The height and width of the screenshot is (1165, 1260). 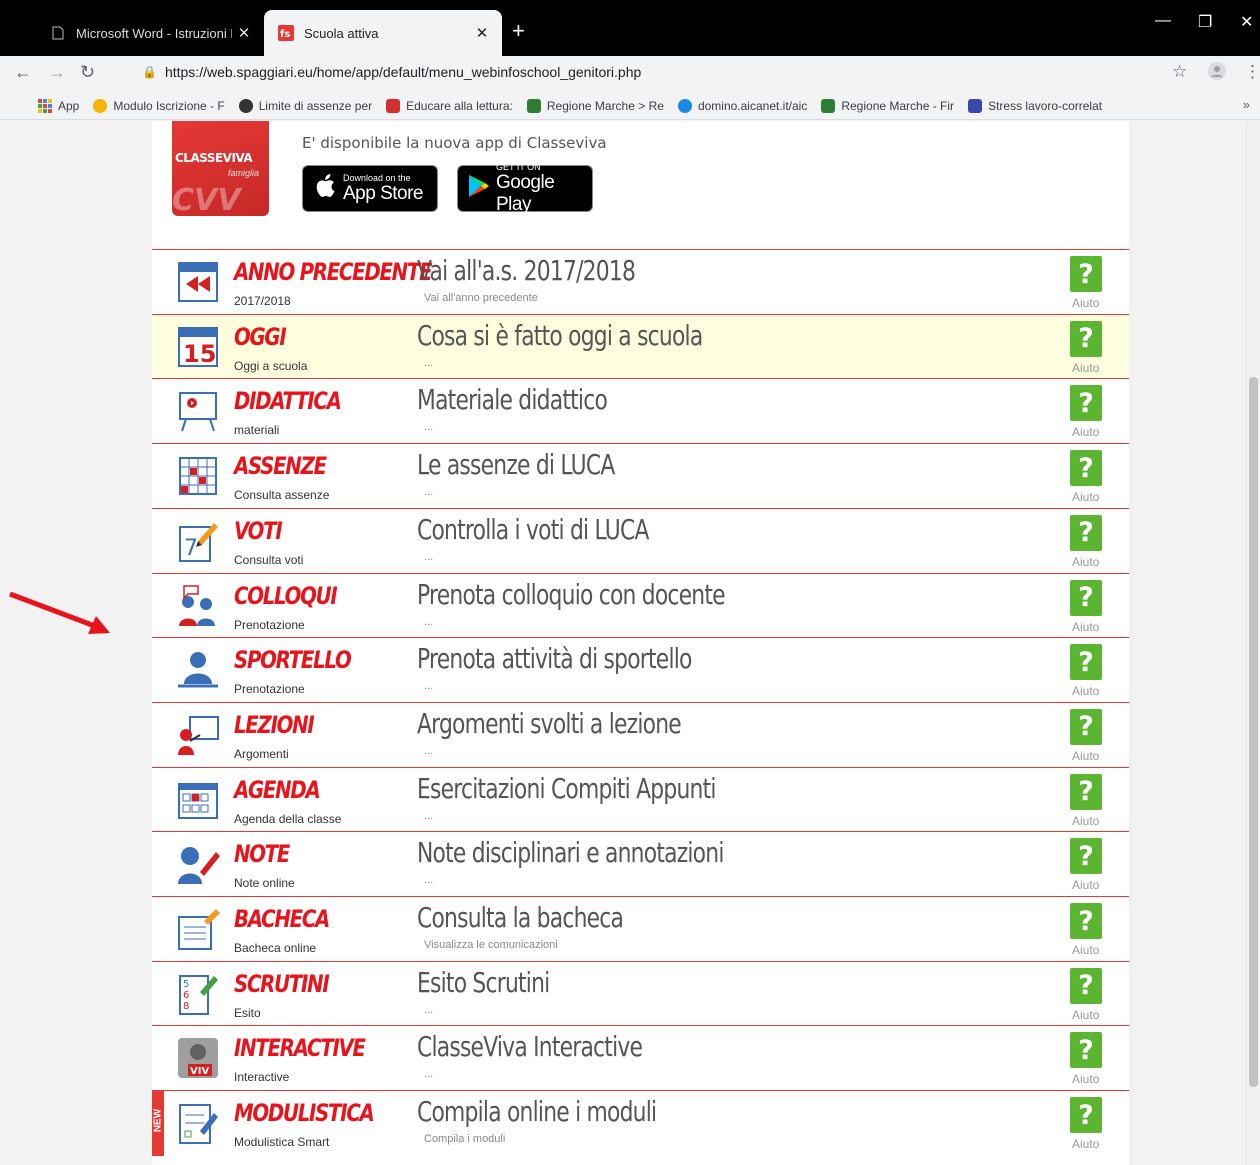 I want to click on menu-description: Argomenti svolti a lezione, so click(x=549, y=723).